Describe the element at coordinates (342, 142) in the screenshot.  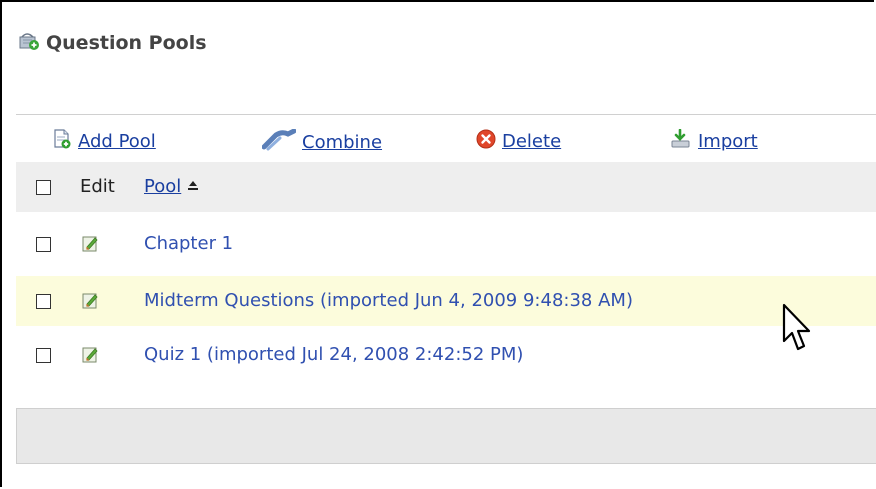
I see `combine-label: Combine` at that location.